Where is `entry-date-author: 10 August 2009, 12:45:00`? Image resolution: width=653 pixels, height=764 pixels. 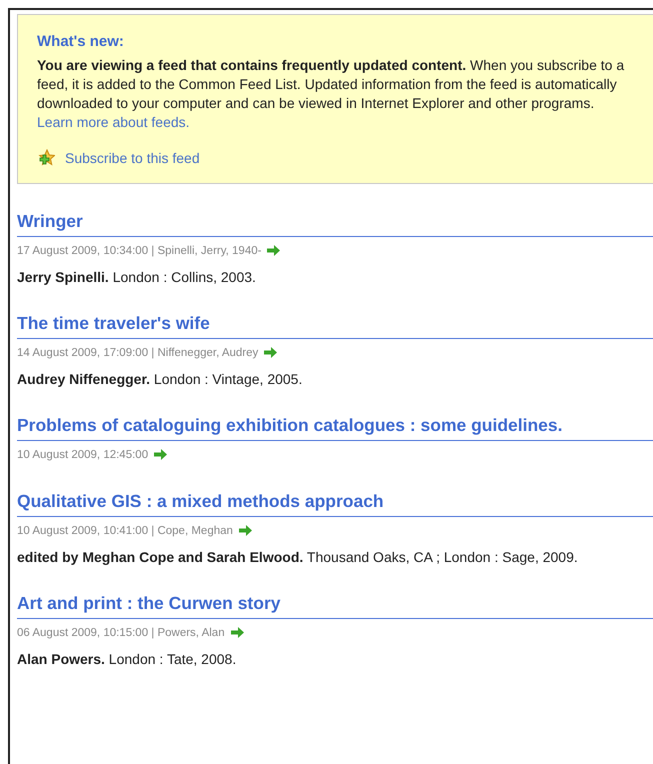 entry-date-author: 10 August 2009, 12:45:00 is located at coordinates (82, 454).